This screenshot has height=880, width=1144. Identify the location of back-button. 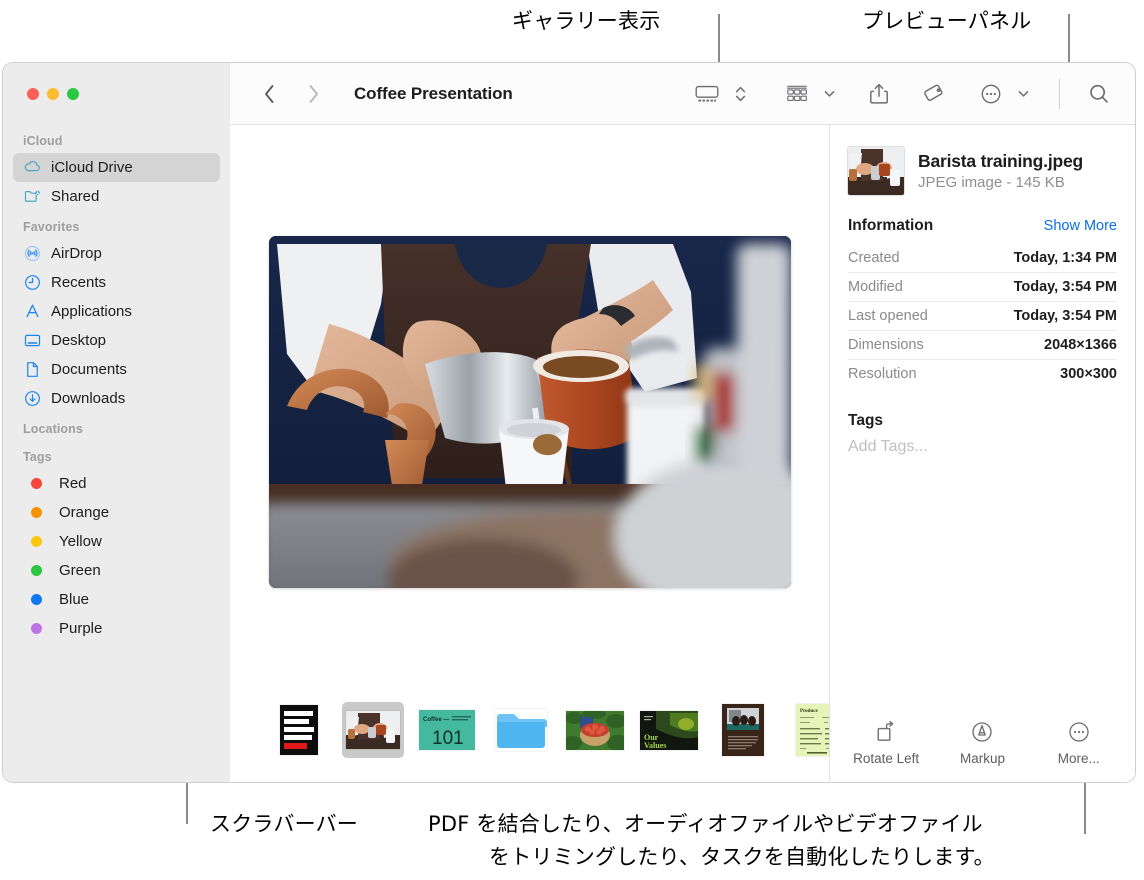
(269, 94).